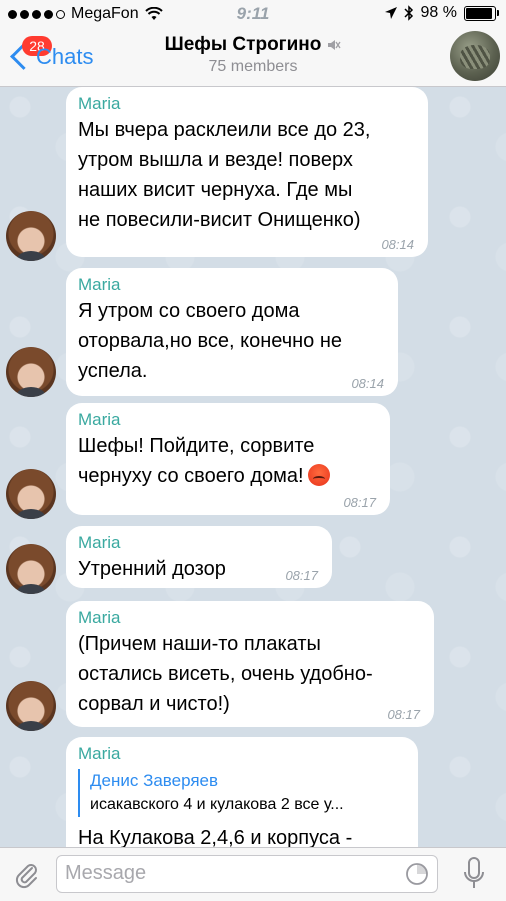  What do you see at coordinates (318, 475) in the screenshot?
I see `angry-face-emoji-icon` at bounding box center [318, 475].